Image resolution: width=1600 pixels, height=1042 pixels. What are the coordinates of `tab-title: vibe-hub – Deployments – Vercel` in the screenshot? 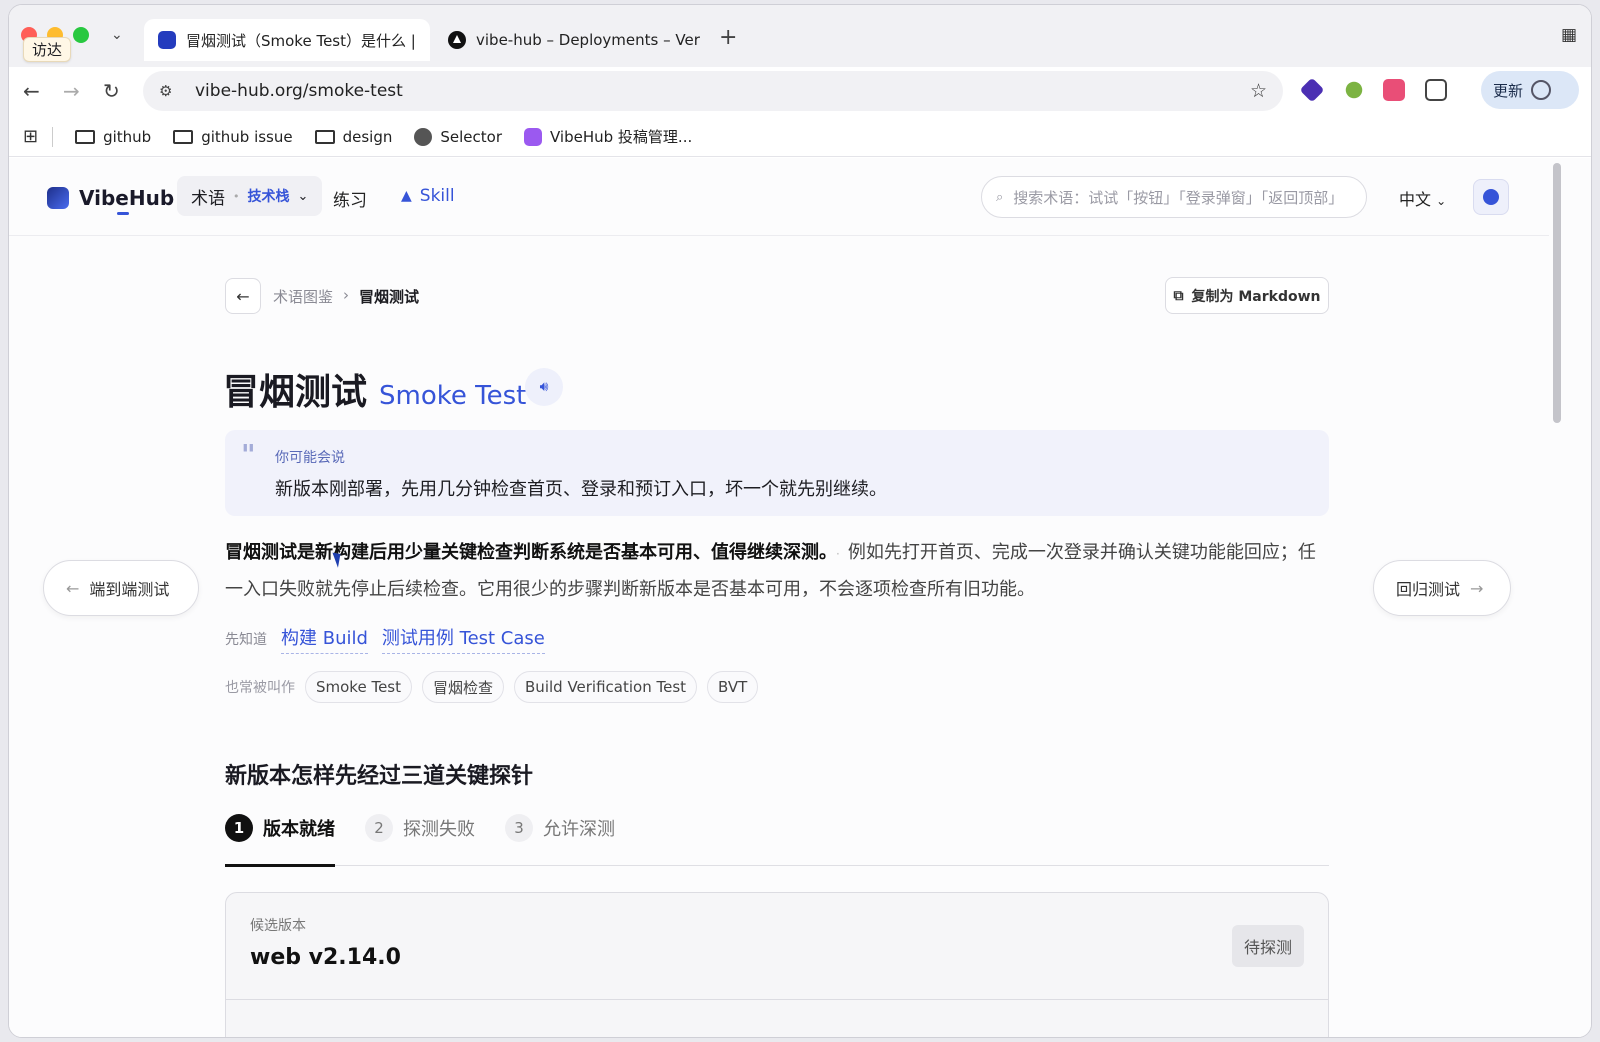 It's located at (588, 40).